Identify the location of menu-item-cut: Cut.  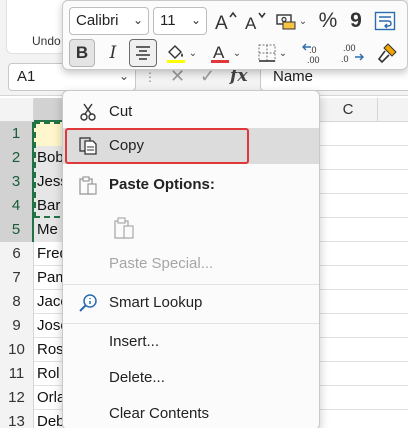
(191, 112).